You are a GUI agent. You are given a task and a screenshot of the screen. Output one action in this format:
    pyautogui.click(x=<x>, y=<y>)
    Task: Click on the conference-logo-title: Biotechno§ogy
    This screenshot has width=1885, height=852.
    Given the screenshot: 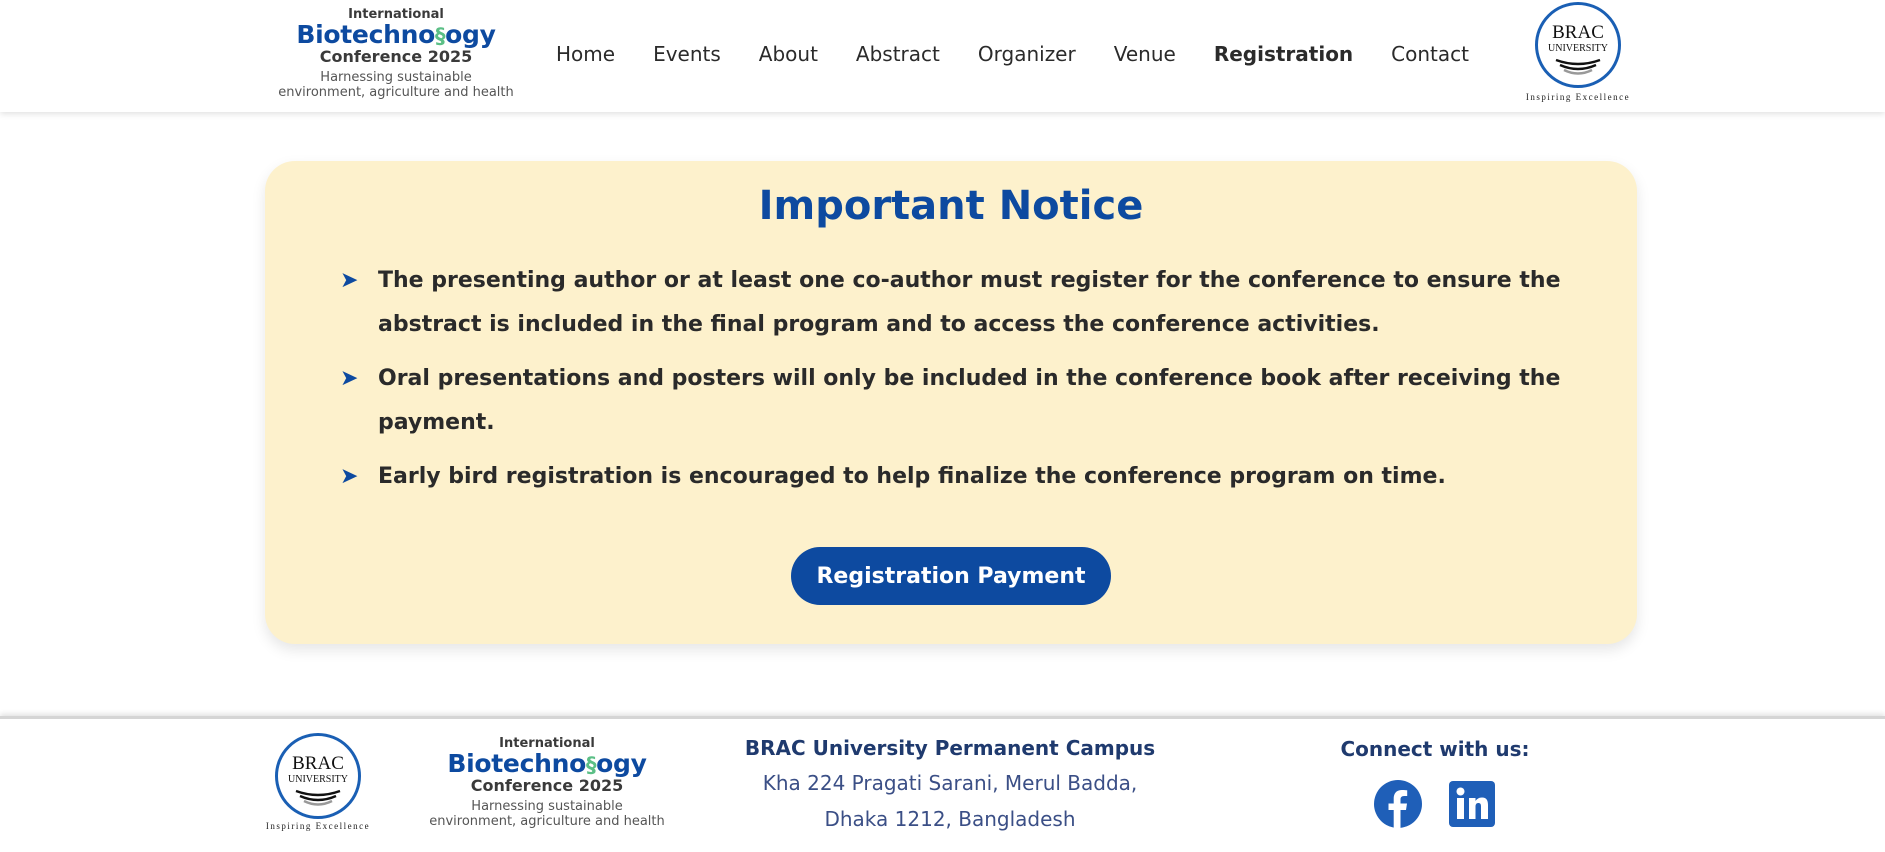 What is the action you would take?
    pyautogui.click(x=396, y=34)
    